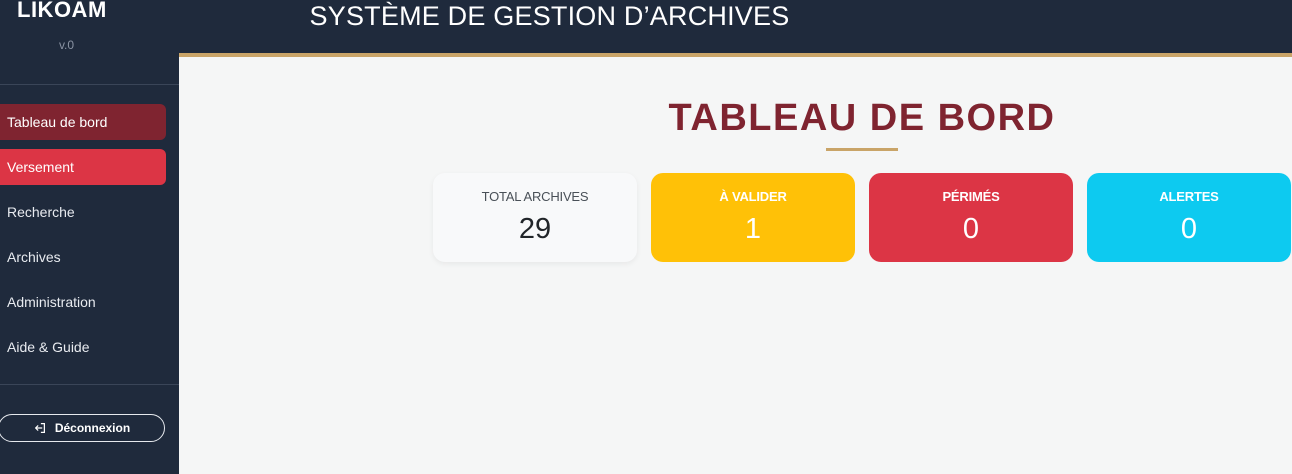 Image resolution: width=1292 pixels, height=474 pixels. Describe the element at coordinates (535, 196) in the screenshot. I see `stat-card-label: TOTAL ARCHIVES` at that location.